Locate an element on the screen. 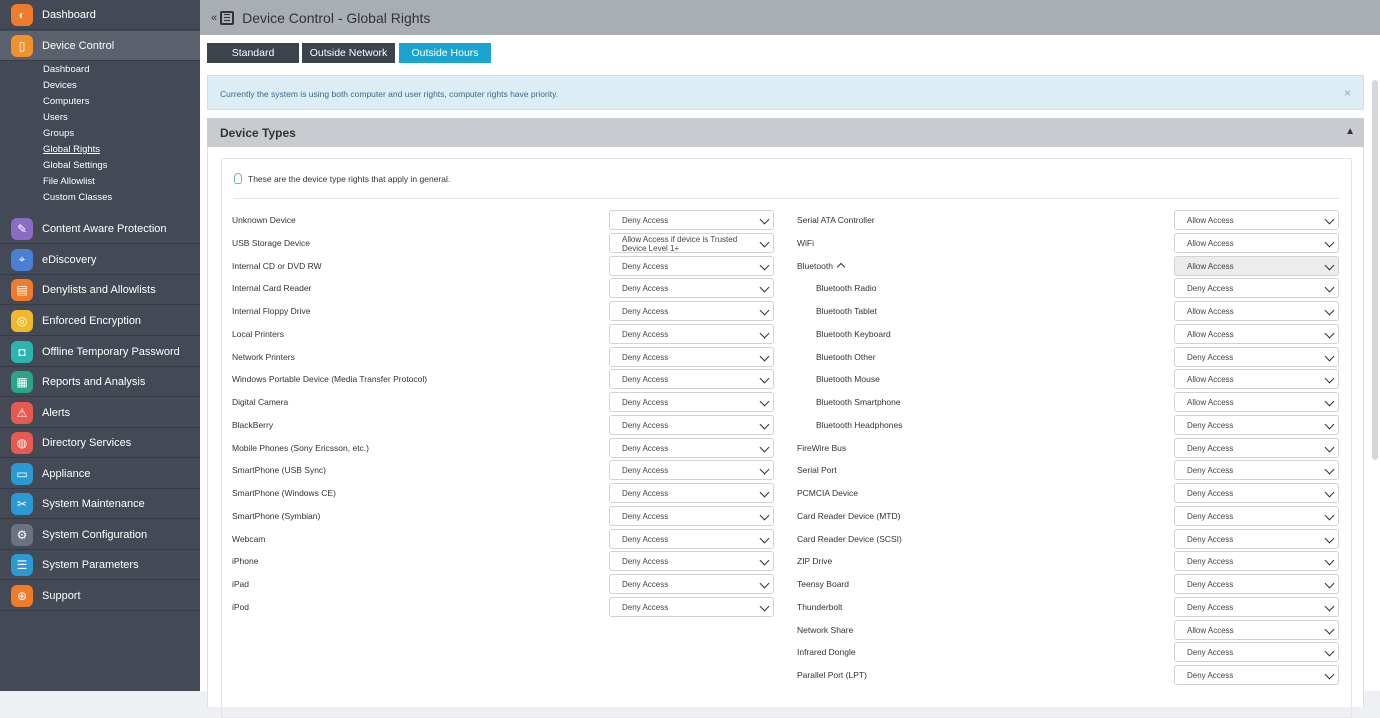 This screenshot has width=1380, height=718. sidebar-item-content-aware-protection: ✎ Content Aware Protection is located at coordinates (100, 229).